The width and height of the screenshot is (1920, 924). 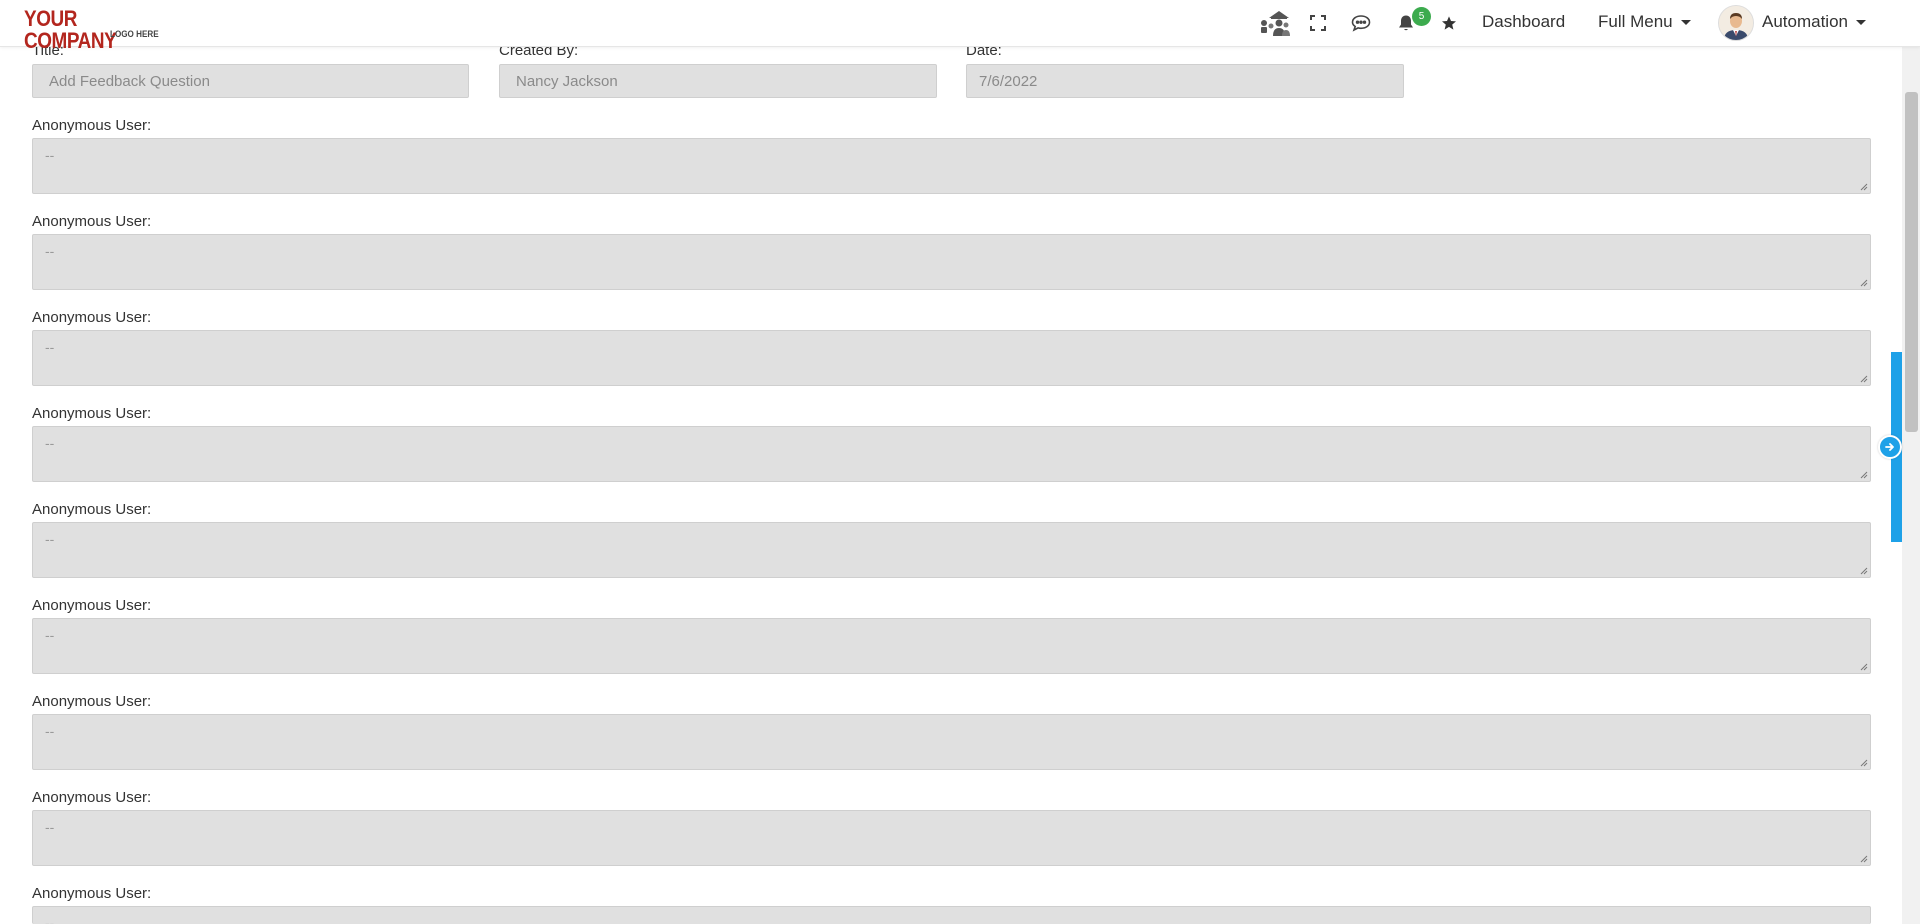 I want to click on title-field-value: Add Feedback Question, so click(x=129, y=81).